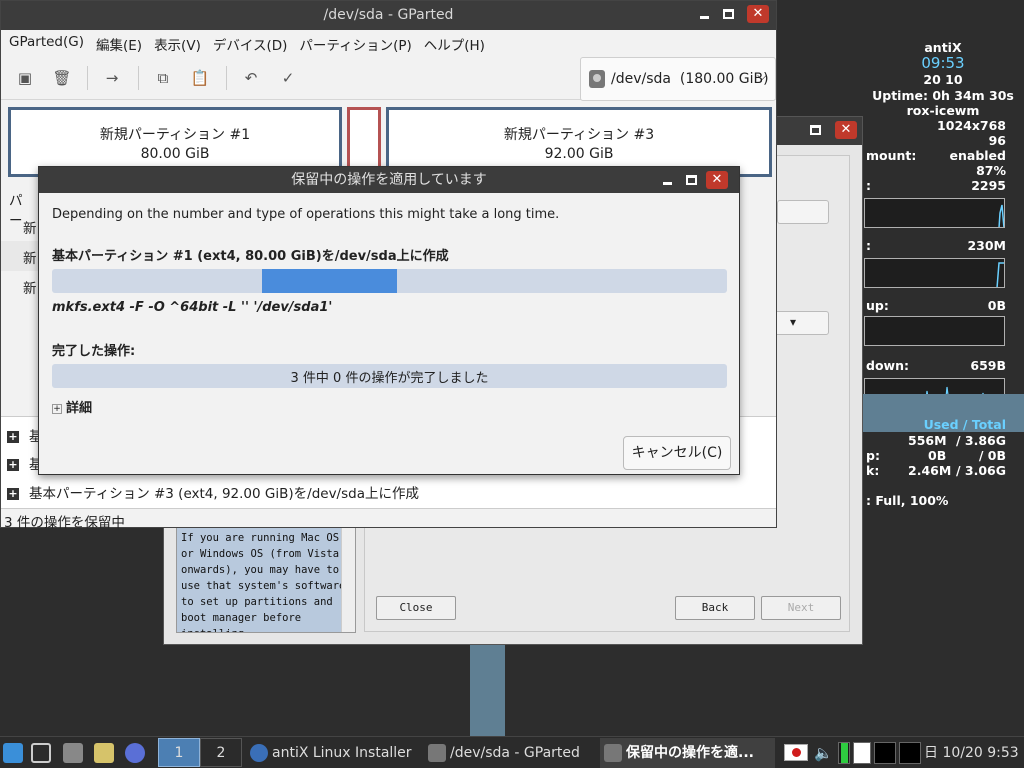  What do you see at coordinates (355, 43) in the screenshot?
I see `menu-partition: パーティション(P)` at bounding box center [355, 43].